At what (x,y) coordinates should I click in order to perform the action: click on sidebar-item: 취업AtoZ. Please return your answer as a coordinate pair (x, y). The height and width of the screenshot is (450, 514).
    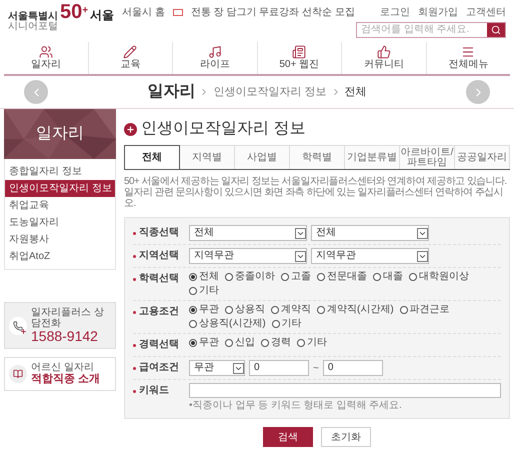
    Looking at the image, I should click on (60, 256).